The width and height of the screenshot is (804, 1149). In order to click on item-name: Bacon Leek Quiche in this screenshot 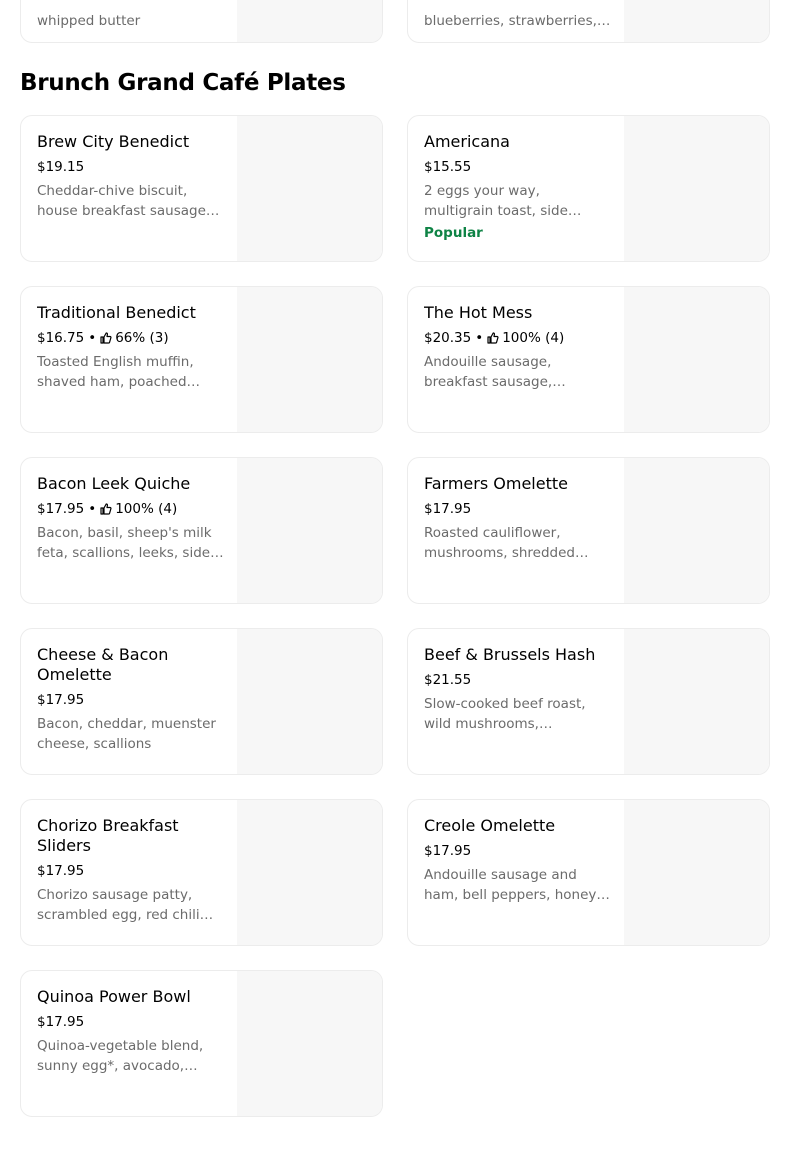, I will do `click(114, 483)`.